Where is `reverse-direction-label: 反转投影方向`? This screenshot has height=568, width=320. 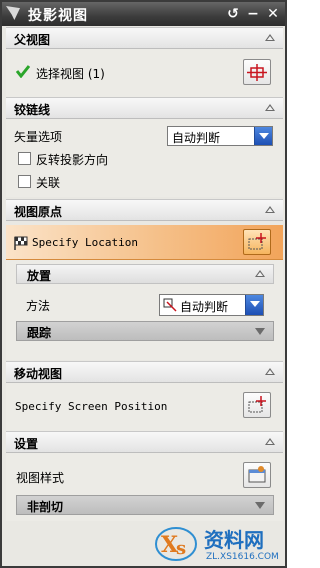 reverse-direction-label: 反转投影方向 is located at coordinates (72, 160).